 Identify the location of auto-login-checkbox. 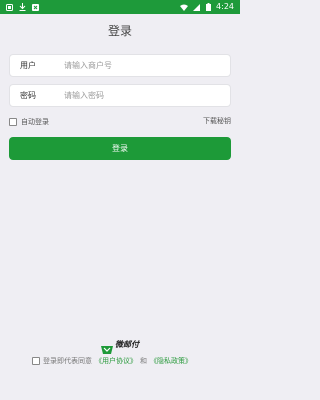
(13, 122).